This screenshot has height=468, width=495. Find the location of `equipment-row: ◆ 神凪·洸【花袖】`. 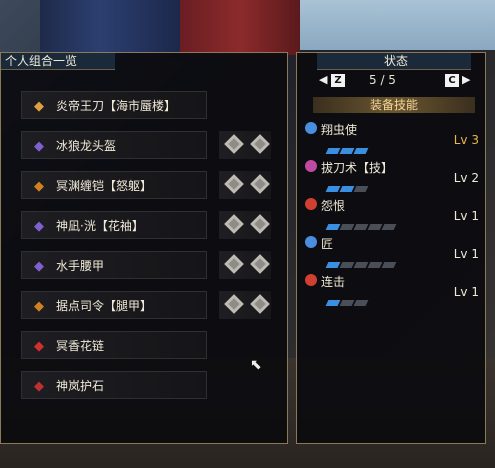

equipment-row: ◆ 神凪·洸【花袖】 is located at coordinates (114, 225).